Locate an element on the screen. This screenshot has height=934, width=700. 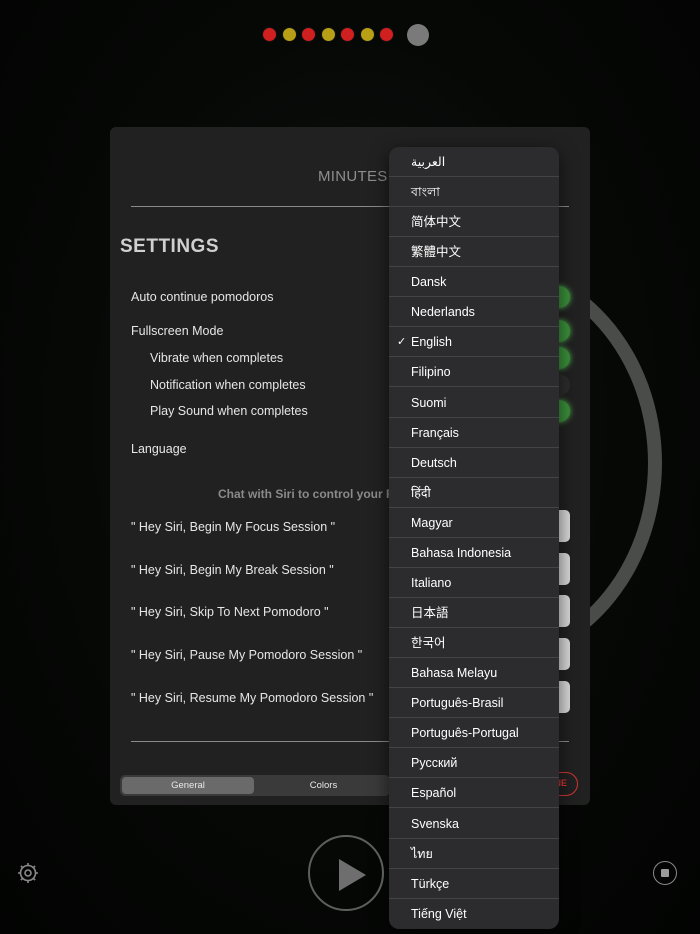
play-icon is located at coordinates (352, 875).